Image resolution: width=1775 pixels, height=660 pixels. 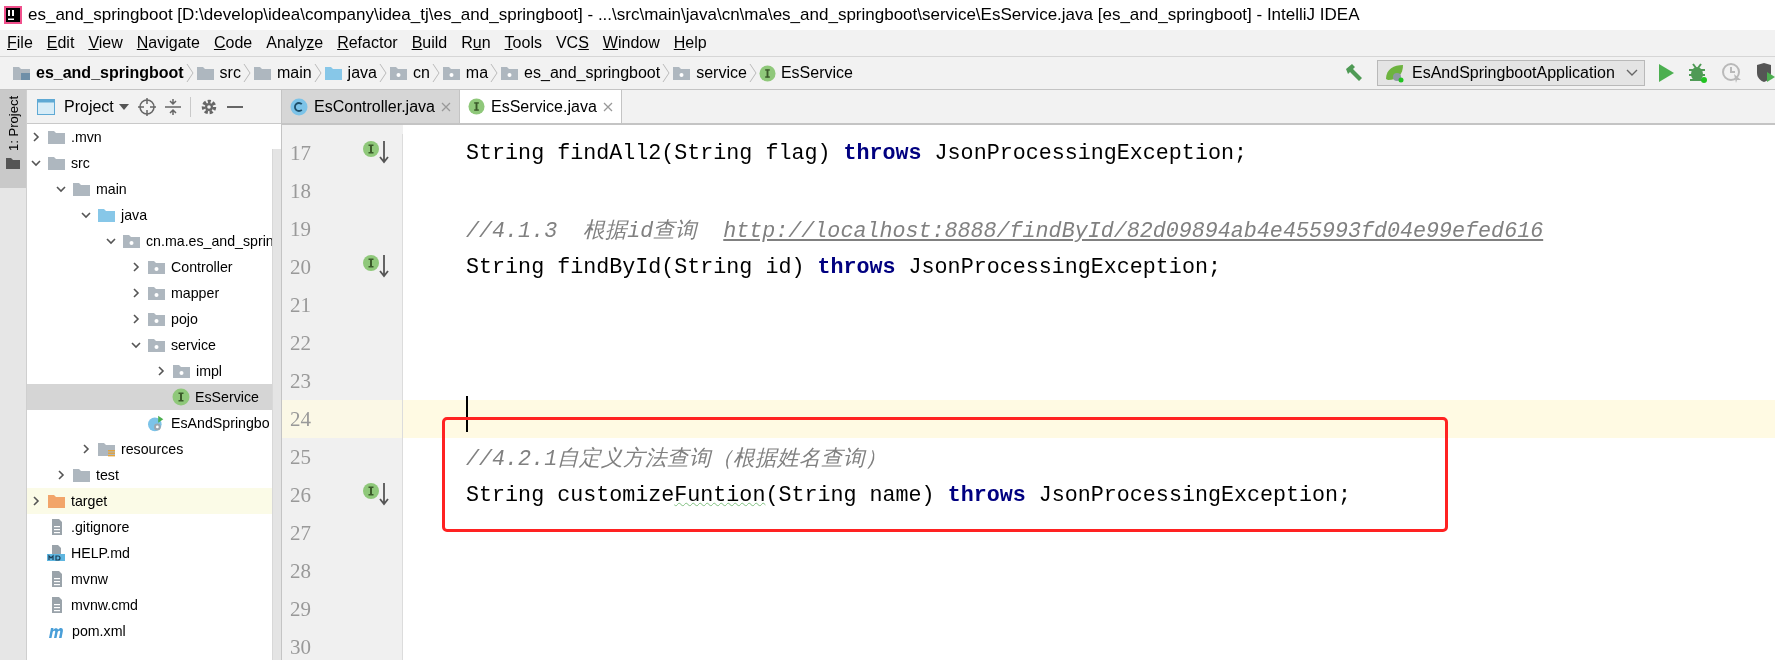 I want to click on code-line: //4.1.3 根据id查询 http://localhost:8888/findById/82d09894ab4e455993fd04e99efed616, so click(x=1004, y=230).